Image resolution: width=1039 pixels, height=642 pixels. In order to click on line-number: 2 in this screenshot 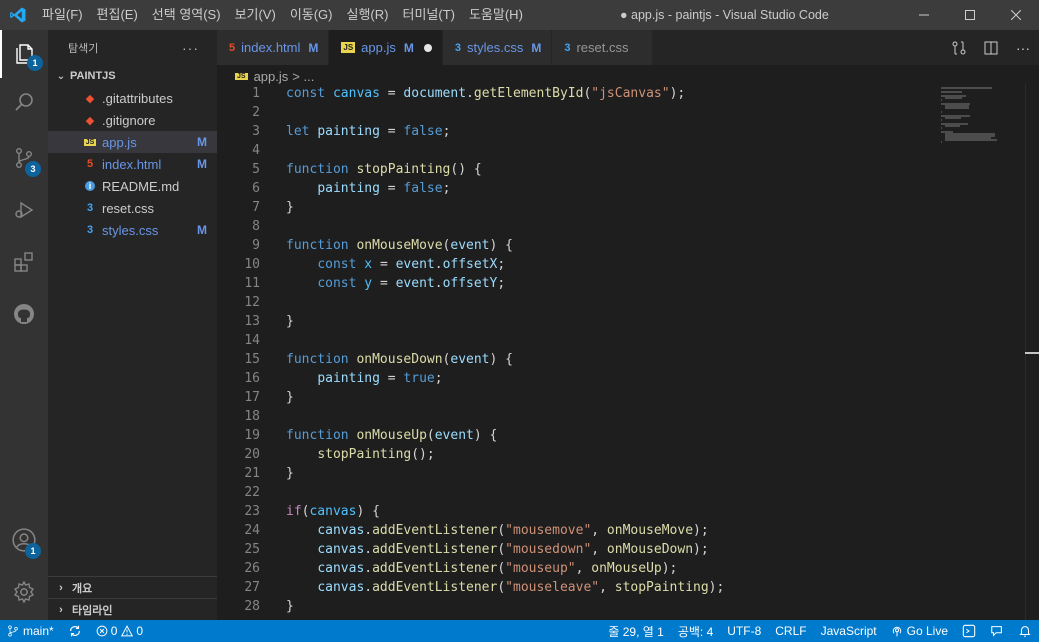, I will do `click(256, 112)`.